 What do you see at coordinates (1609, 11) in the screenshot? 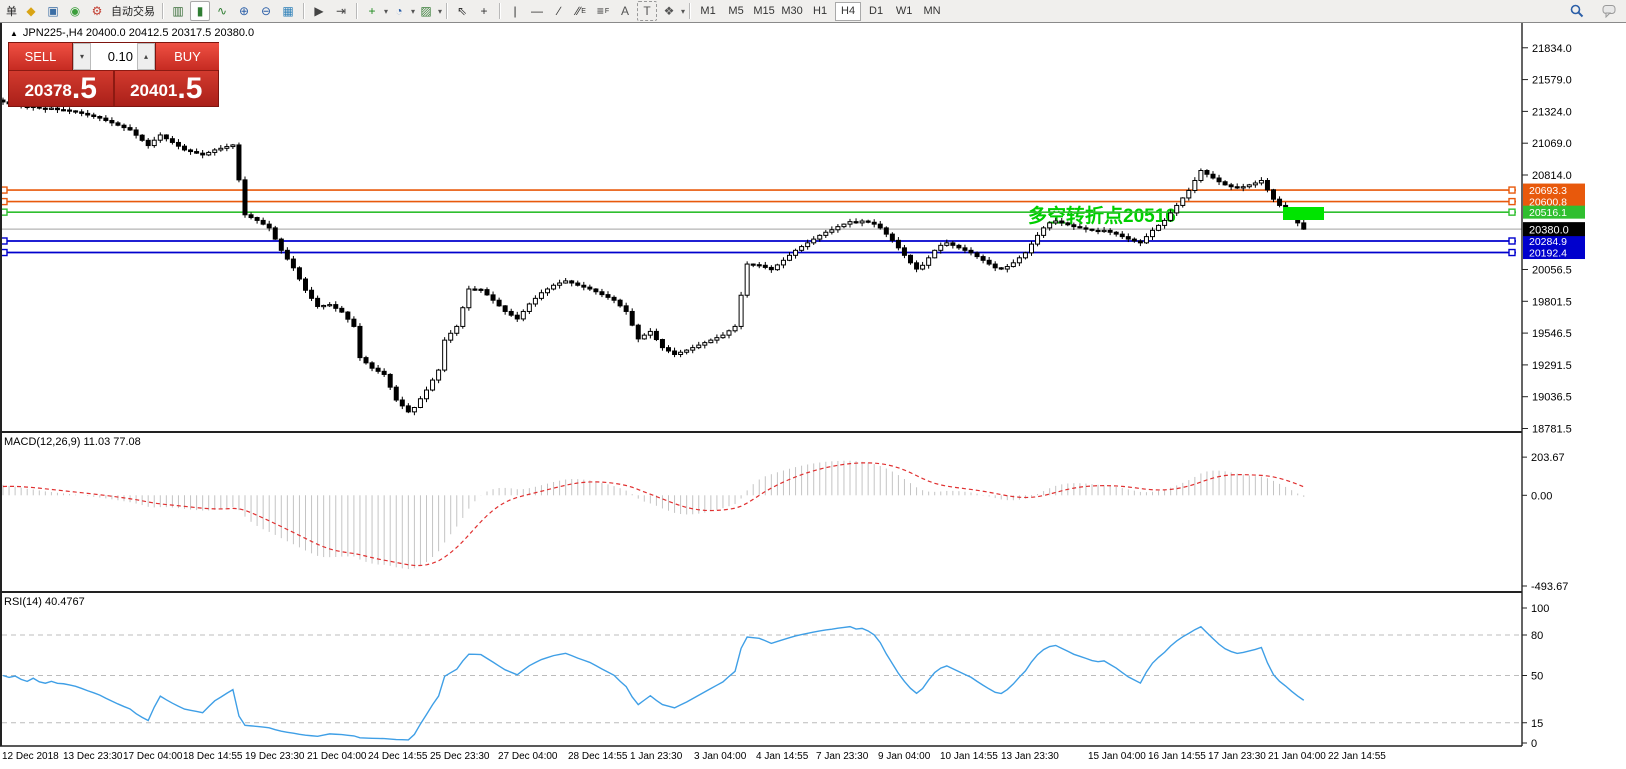
I see `chat-icon` at bounding box center [1609, 11].